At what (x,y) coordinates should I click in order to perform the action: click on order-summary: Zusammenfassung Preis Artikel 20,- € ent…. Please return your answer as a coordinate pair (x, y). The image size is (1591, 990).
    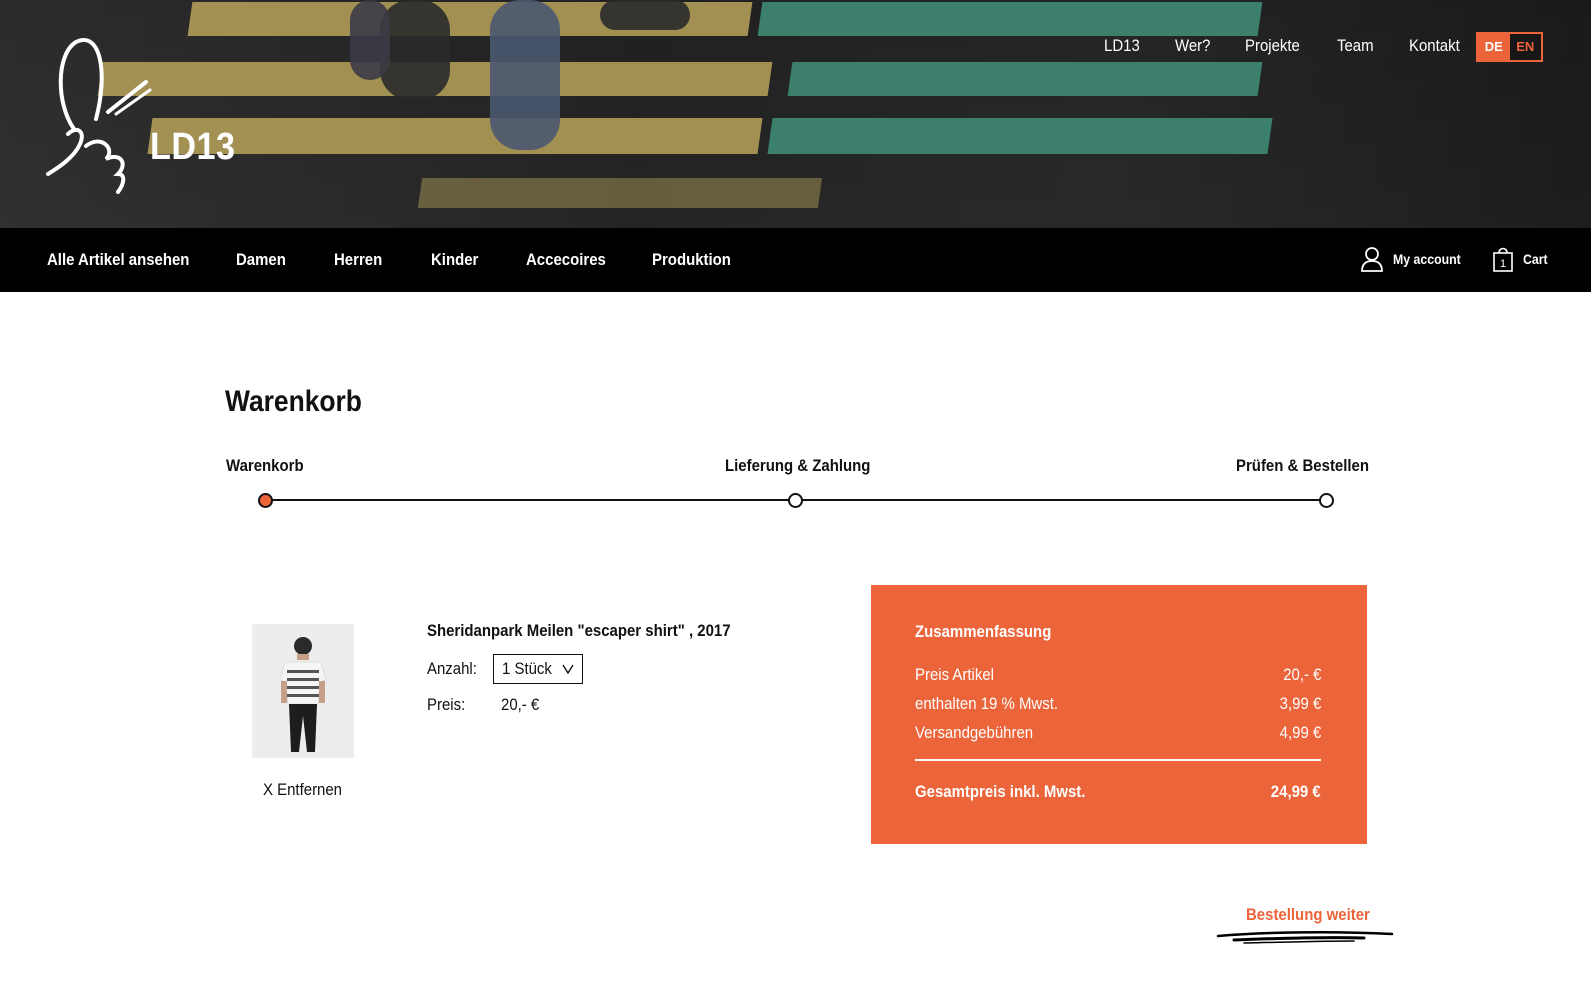
    Looking at the image, I should click on (1119, 714).